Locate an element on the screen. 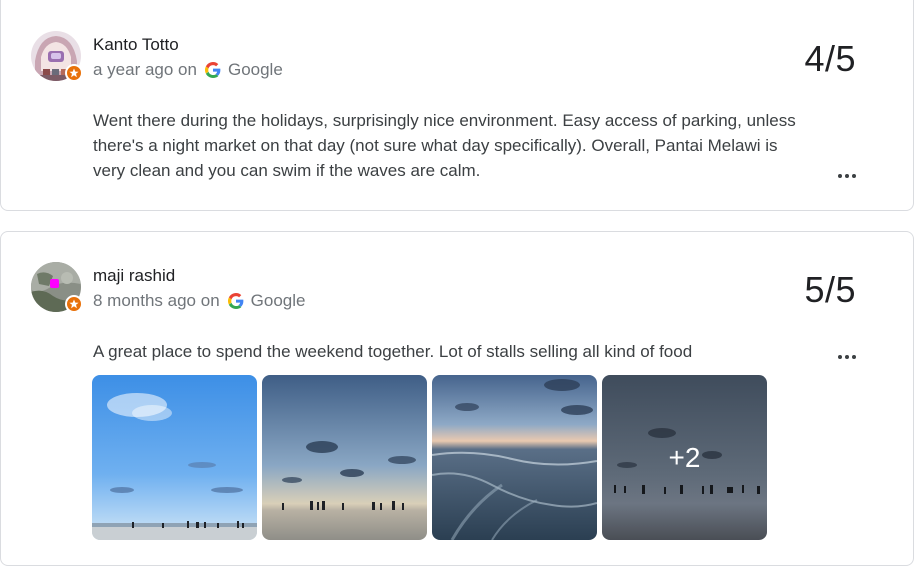 The width and height of the screenshot is (915, 568). review-meta: a year ago on Google is located at coordinates (188, 70).